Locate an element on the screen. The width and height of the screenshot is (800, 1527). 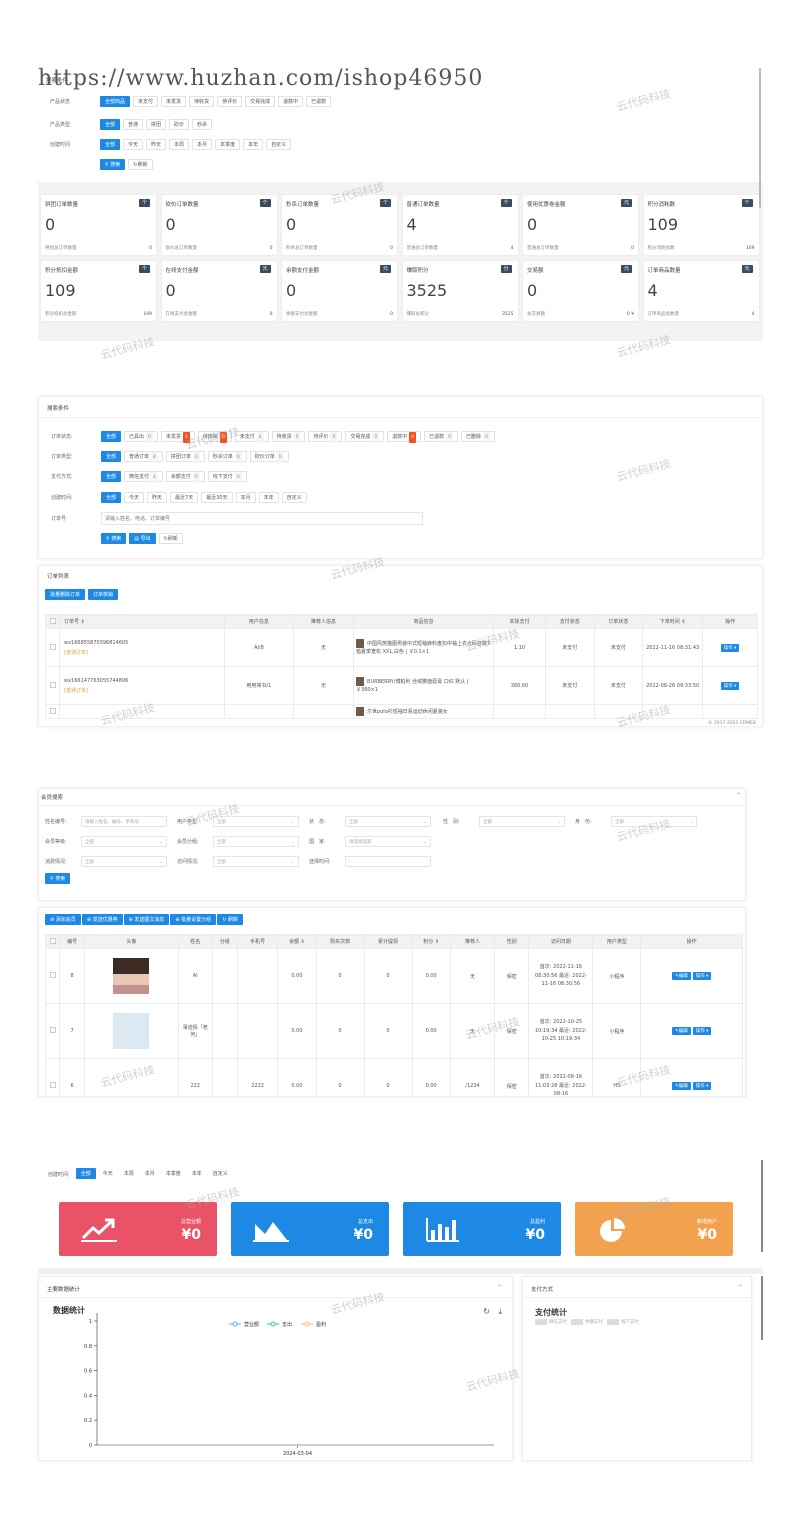
filter-option: 已退款 is located at coordinates (319, 101).